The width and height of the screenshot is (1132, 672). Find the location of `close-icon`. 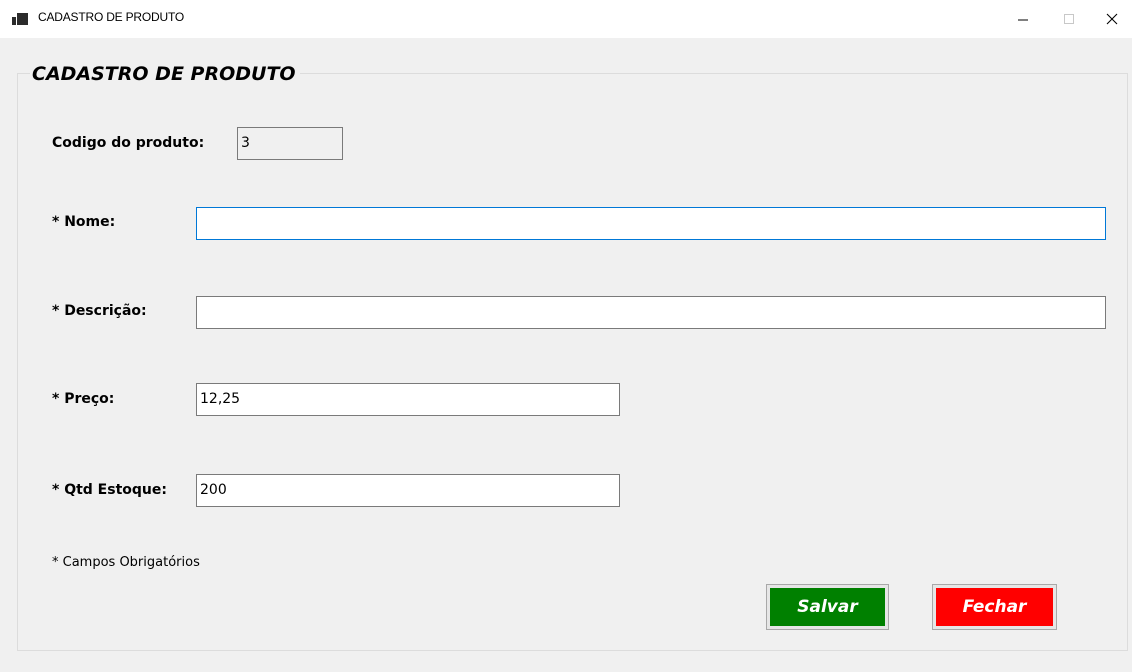

close-icon is located at coordinates (1112, 19).